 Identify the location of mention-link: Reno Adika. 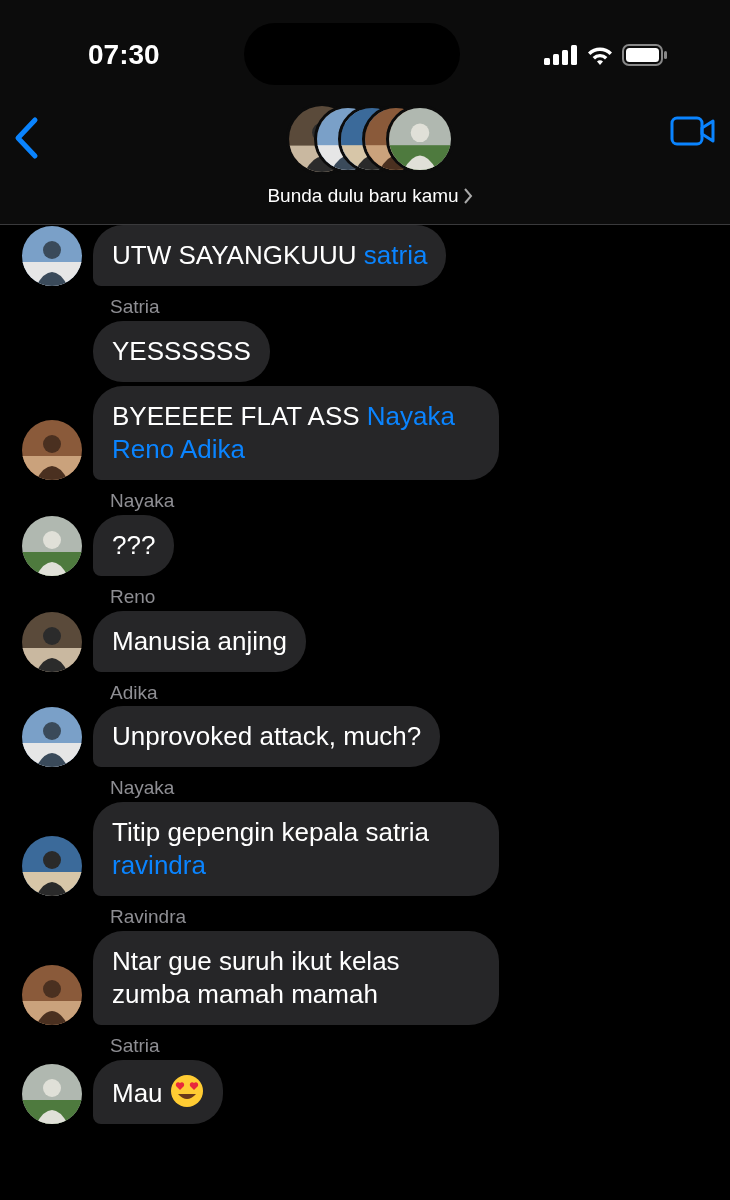
(178, 448).